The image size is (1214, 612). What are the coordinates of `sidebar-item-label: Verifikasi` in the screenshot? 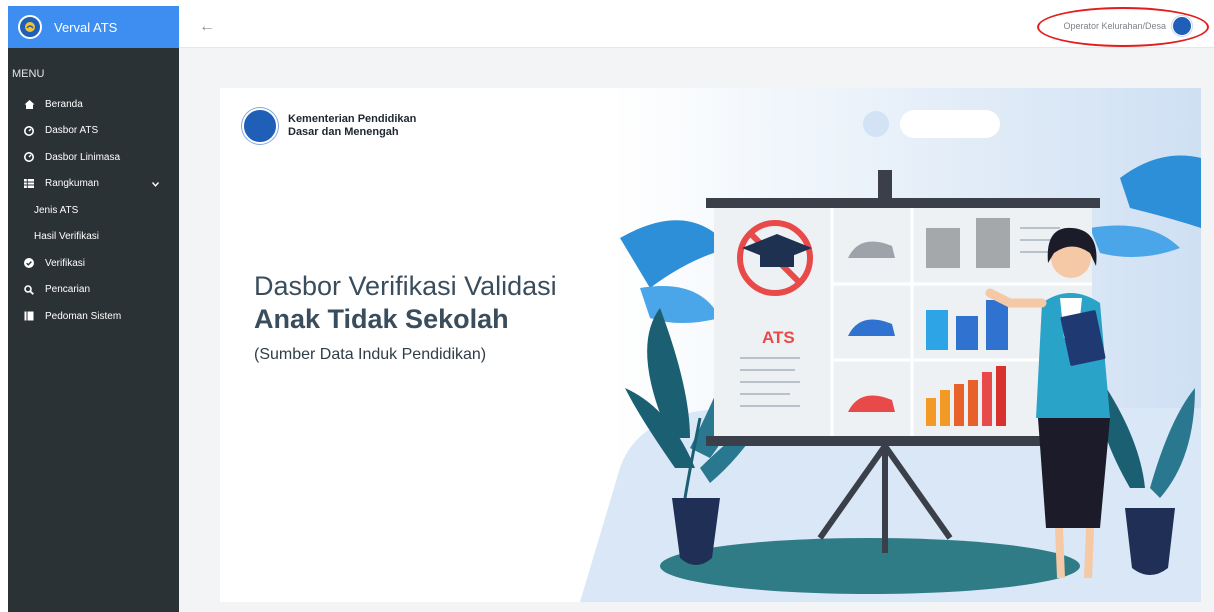 It's located at (65, 263).